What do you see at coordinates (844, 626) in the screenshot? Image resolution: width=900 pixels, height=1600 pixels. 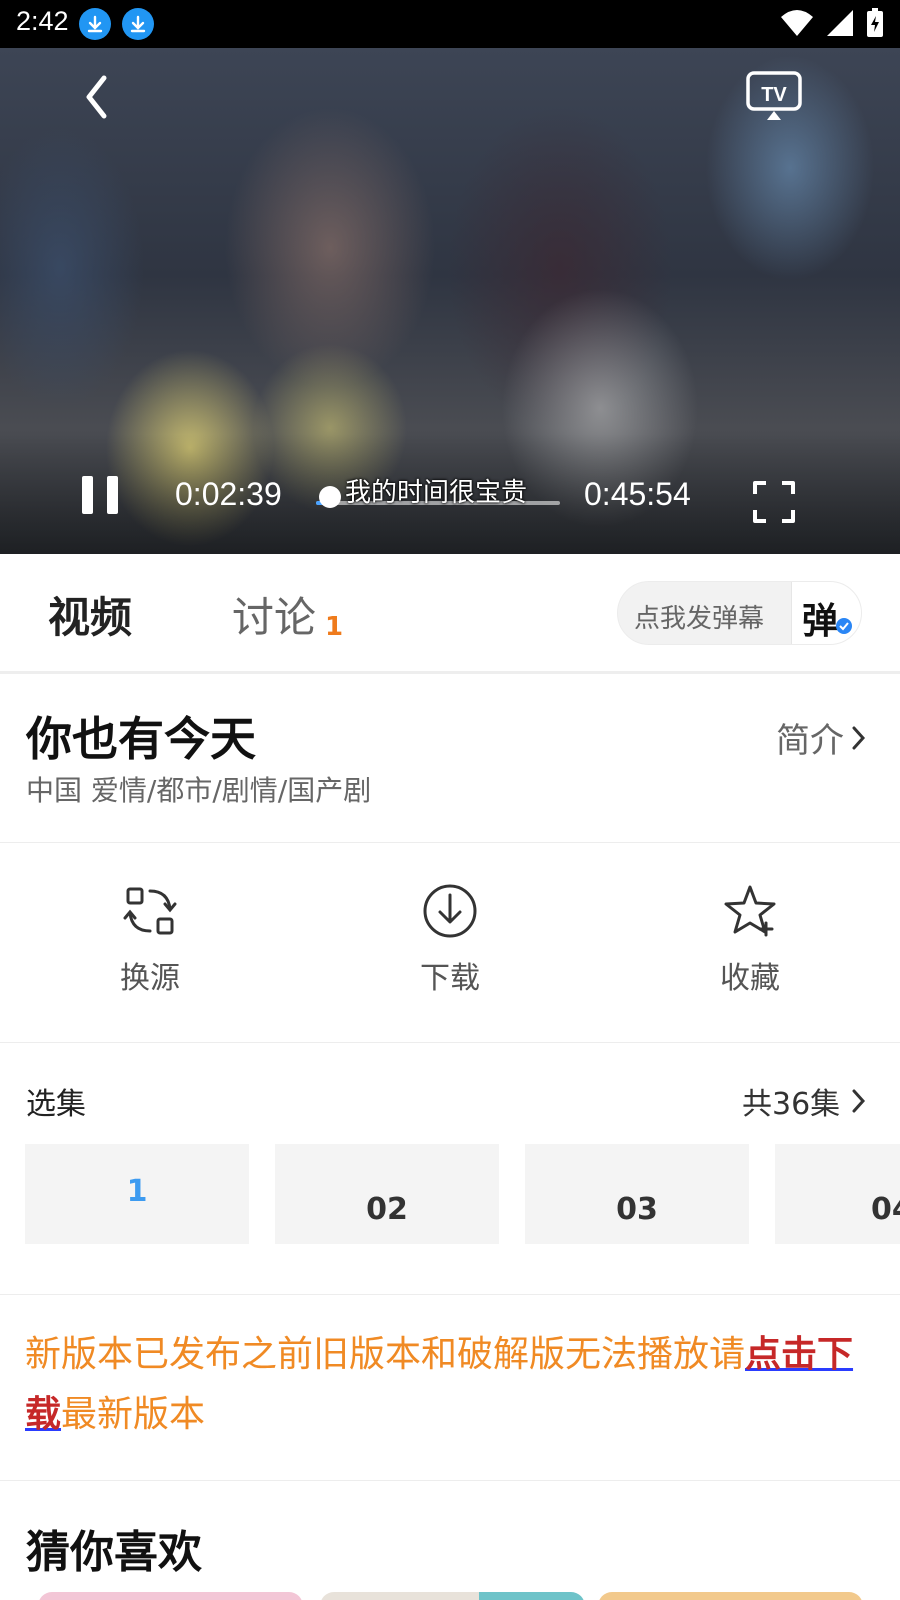 I see `verified-check-icon` at bounding box center [844, 626].